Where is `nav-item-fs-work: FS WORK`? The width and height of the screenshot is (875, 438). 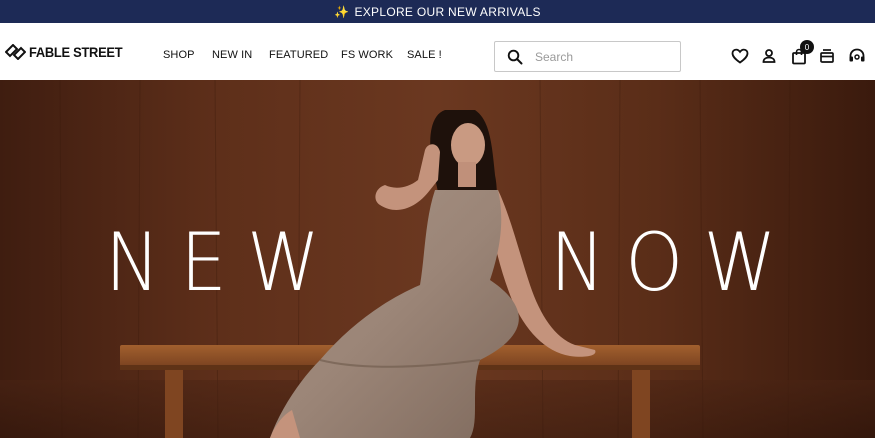 nav-item-fs-work: FS WORK is located at coordinates (367, 55).